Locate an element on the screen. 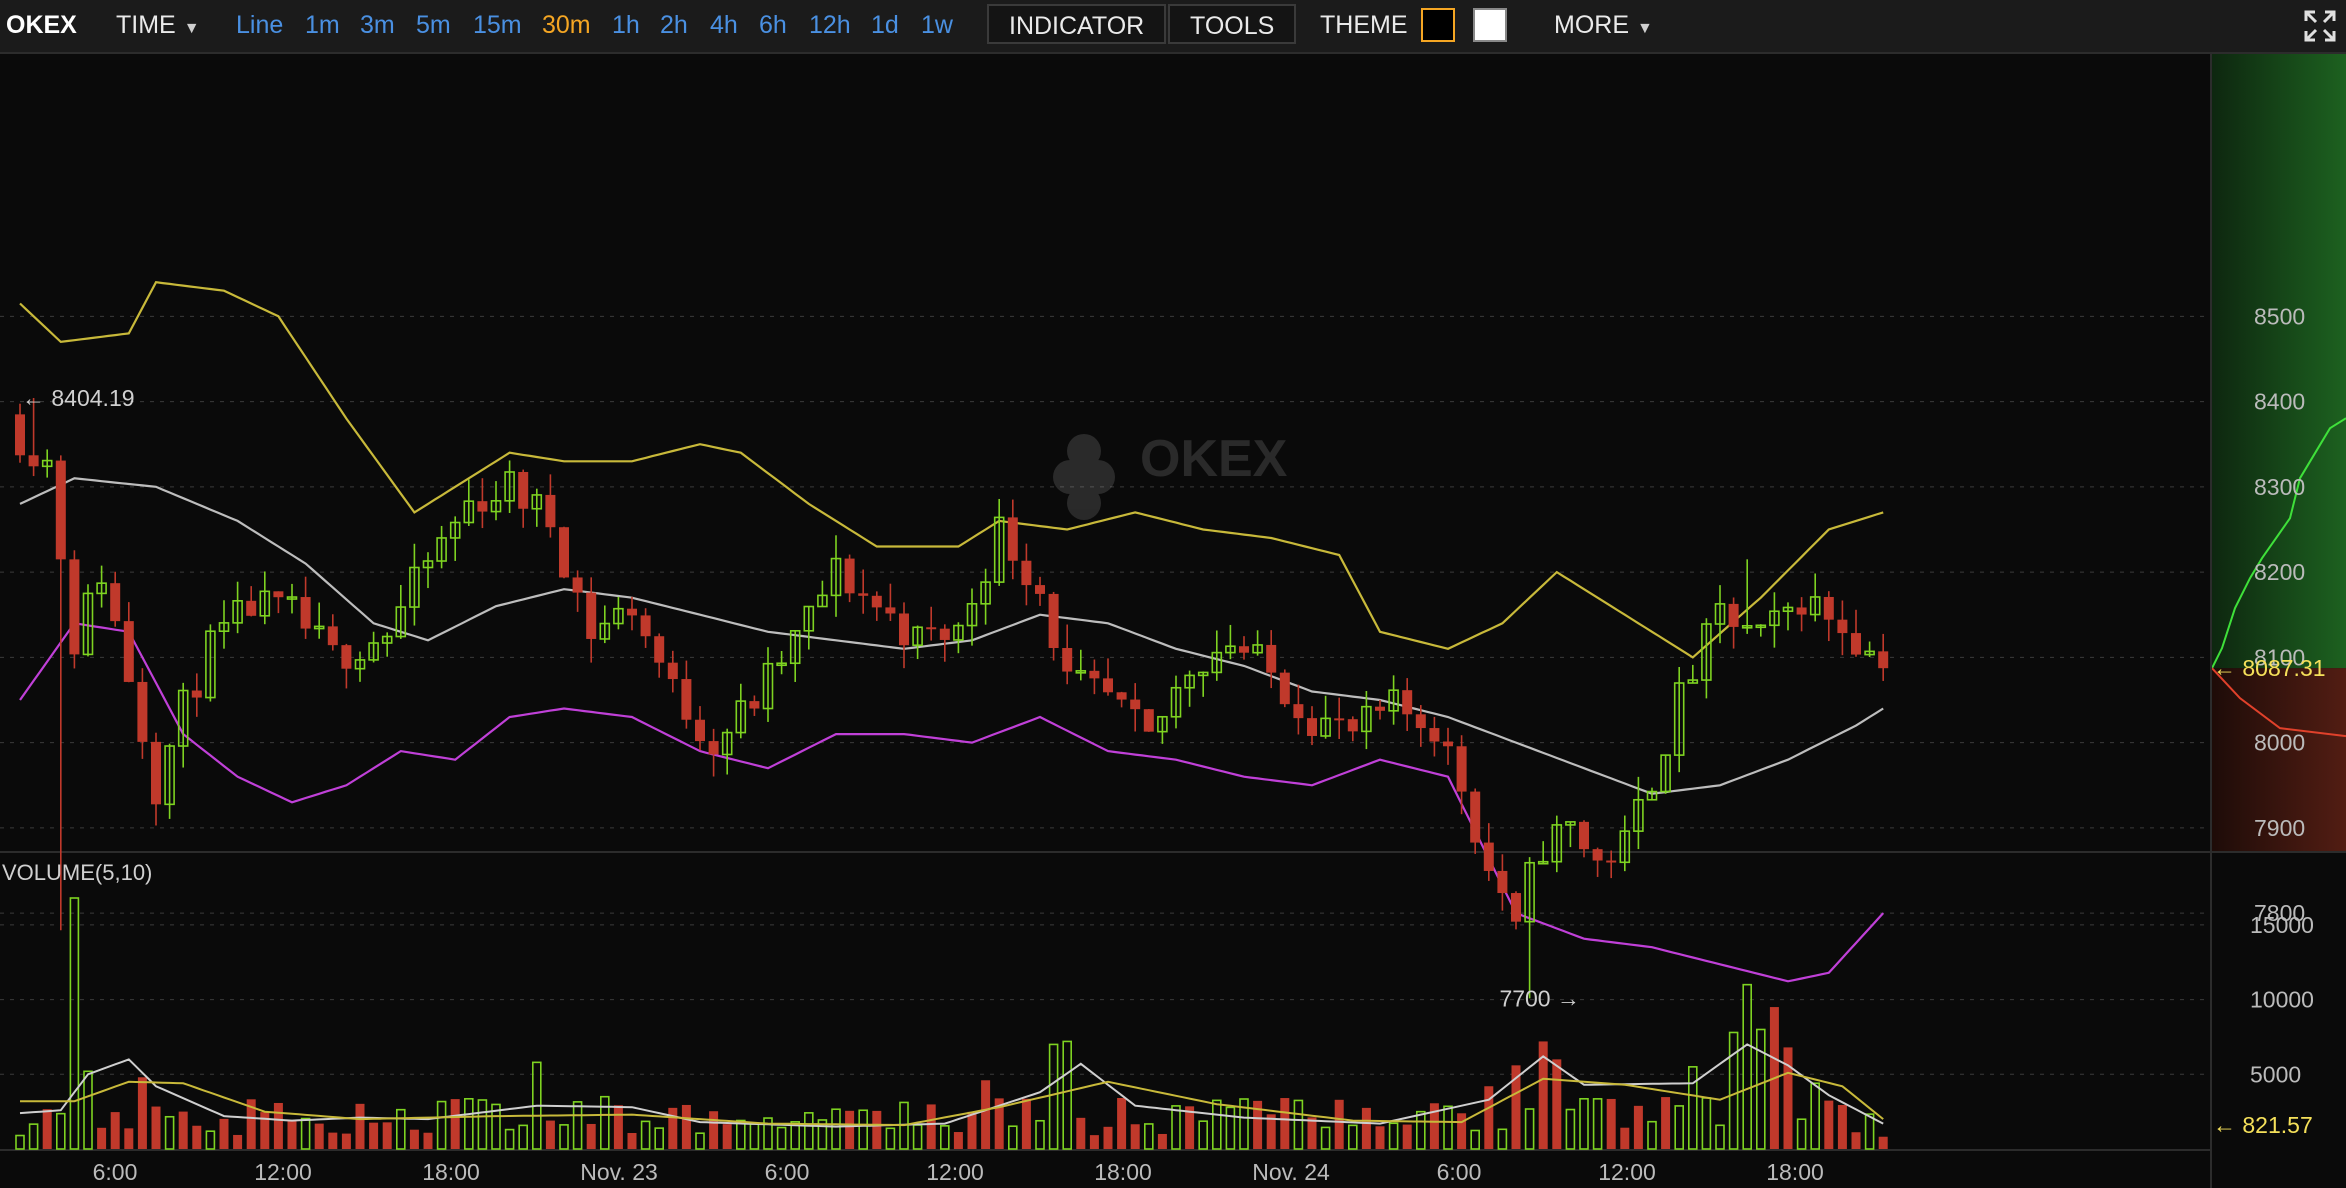 Image resolution: width=2346 pixels, height=1188 pixels. more-dropdown: MORE ▼ is located at coordinates (1603, 25).